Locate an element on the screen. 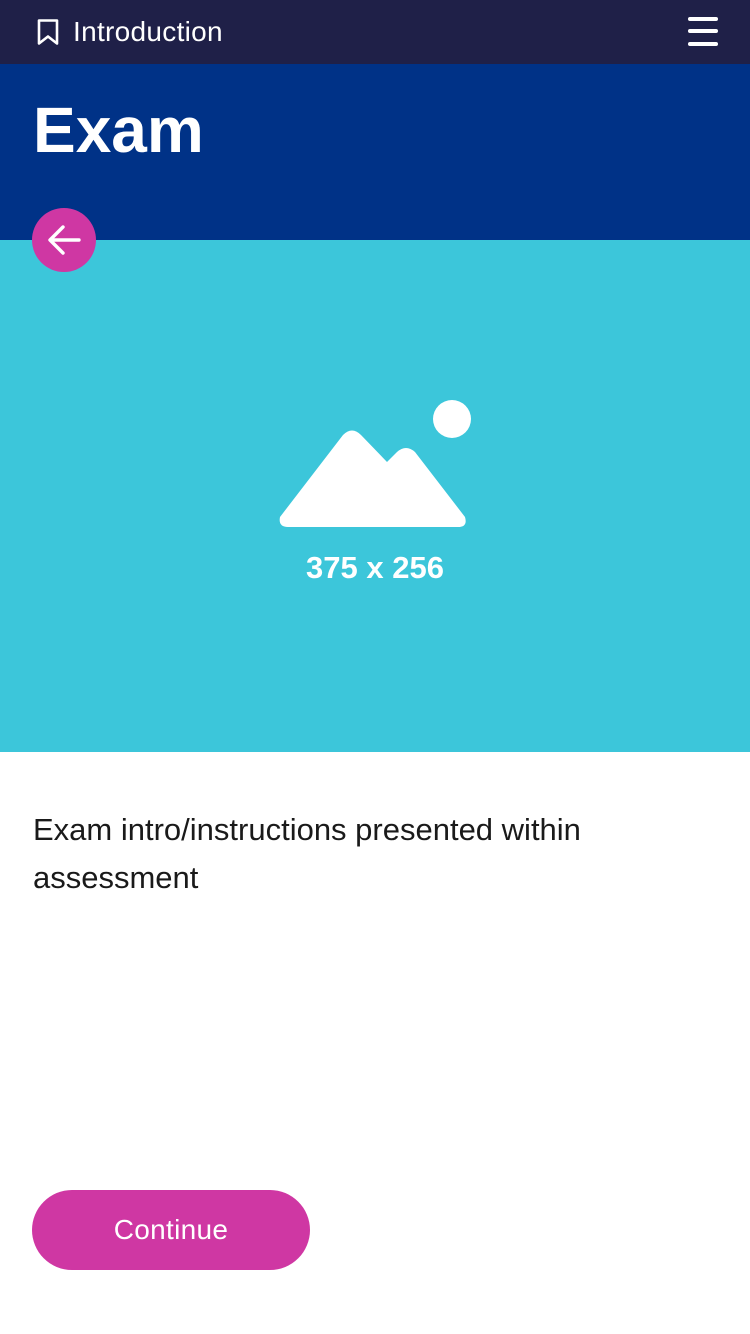 Image resolution: width=750 pixels, height=1334 pixels. image-dimensions-label: 375 x 256 is located at coordinates (375, 567).